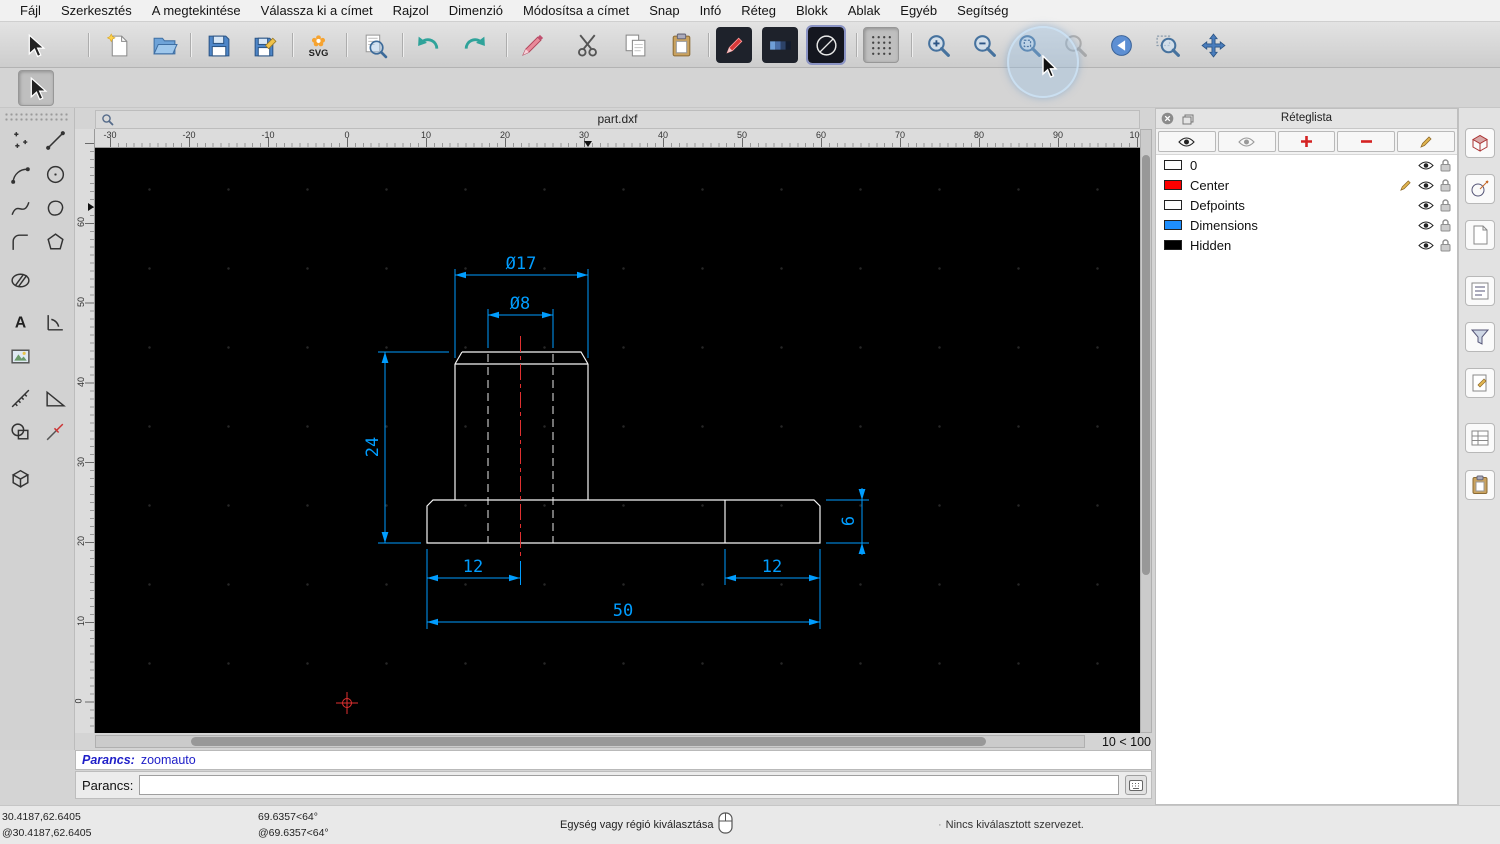 The width and height of the screenshot is (1500, 844). Describe the element at coordinates (1306, 205) in the screenshot. I see `layer-row-defpoints: Defpoints` at that location.